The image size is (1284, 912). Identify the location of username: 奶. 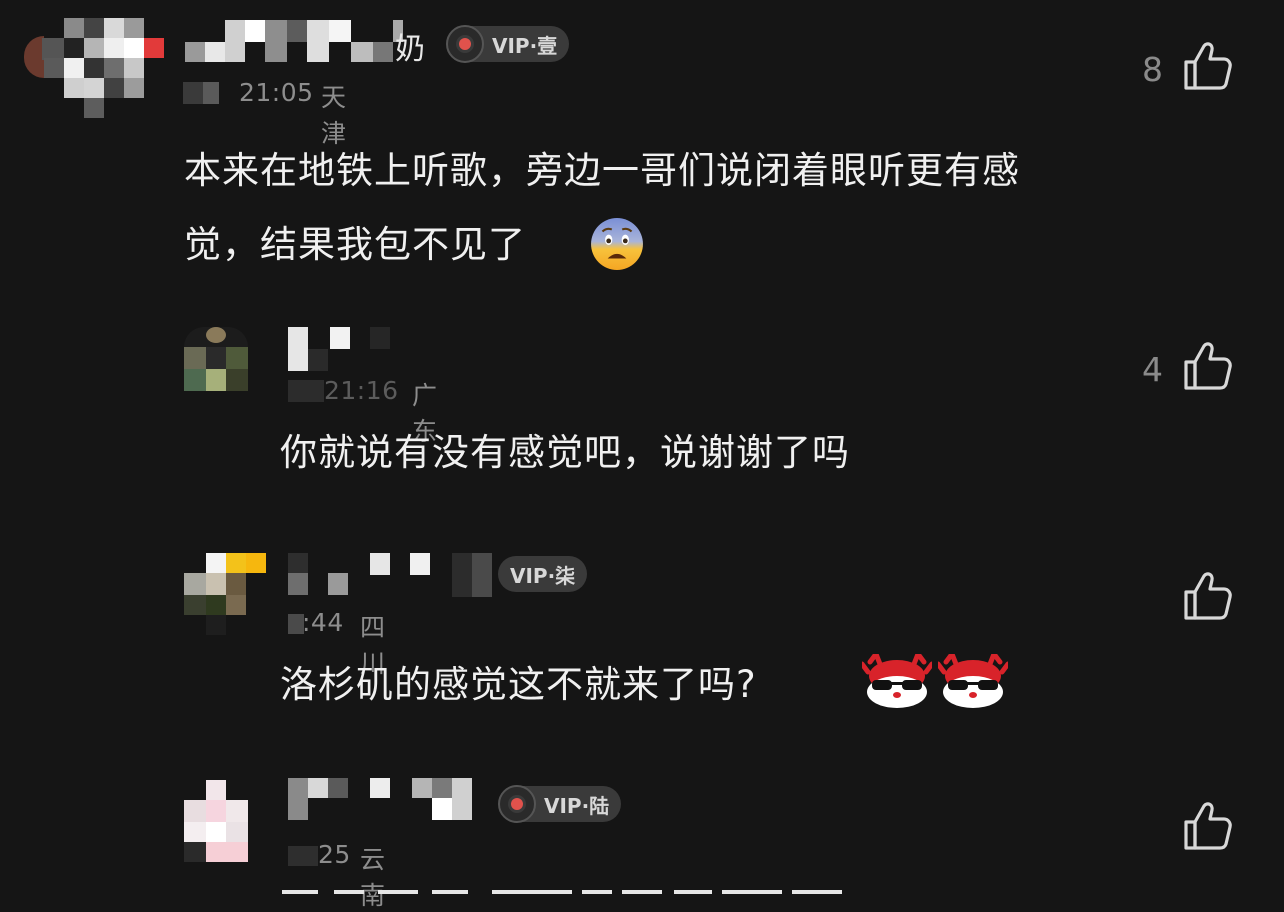
(315, 43).